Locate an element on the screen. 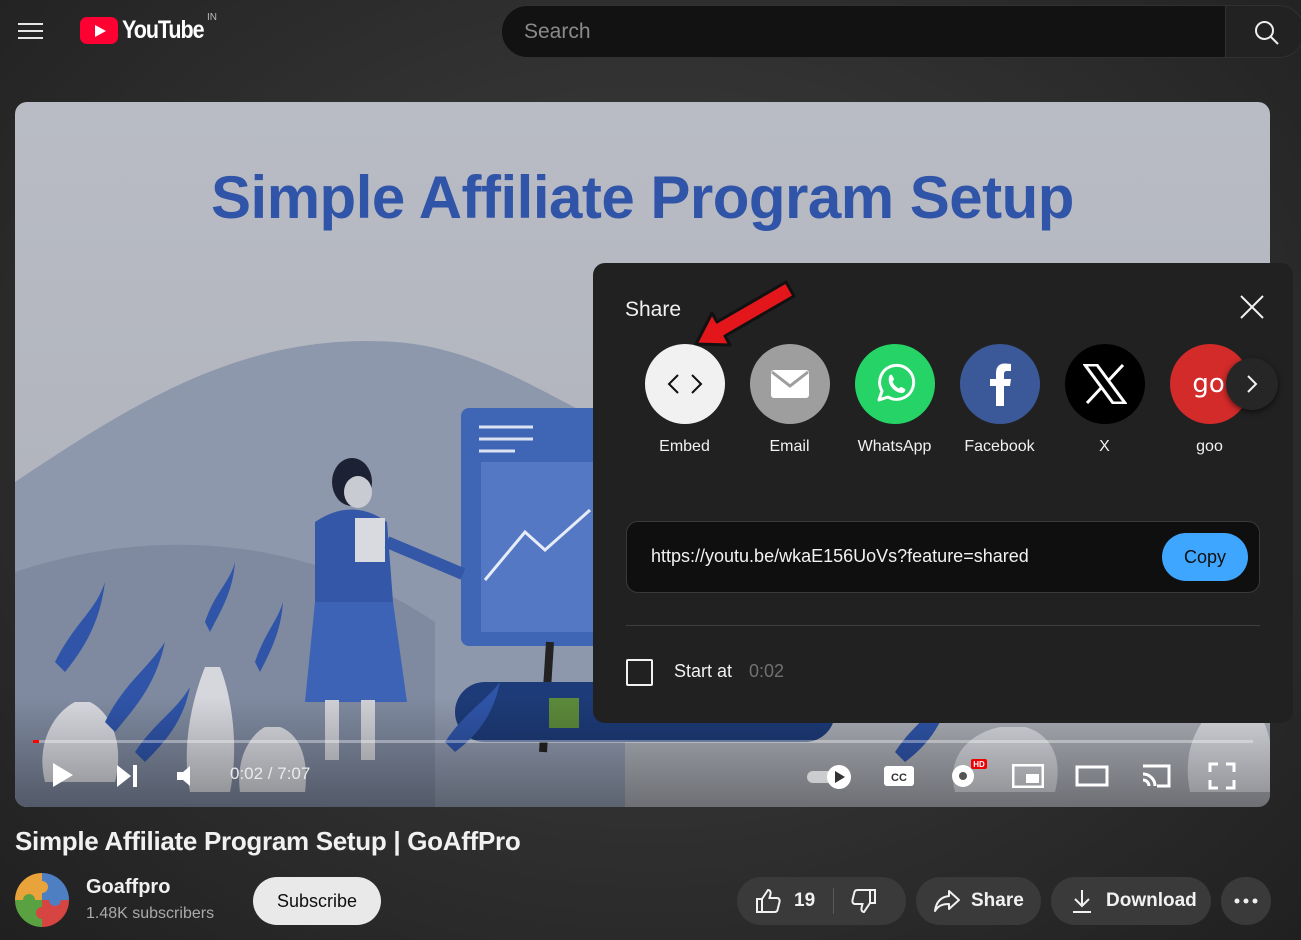 This screenshot has width=1301, height=940. search-button is located at coordinates (1263, 31).